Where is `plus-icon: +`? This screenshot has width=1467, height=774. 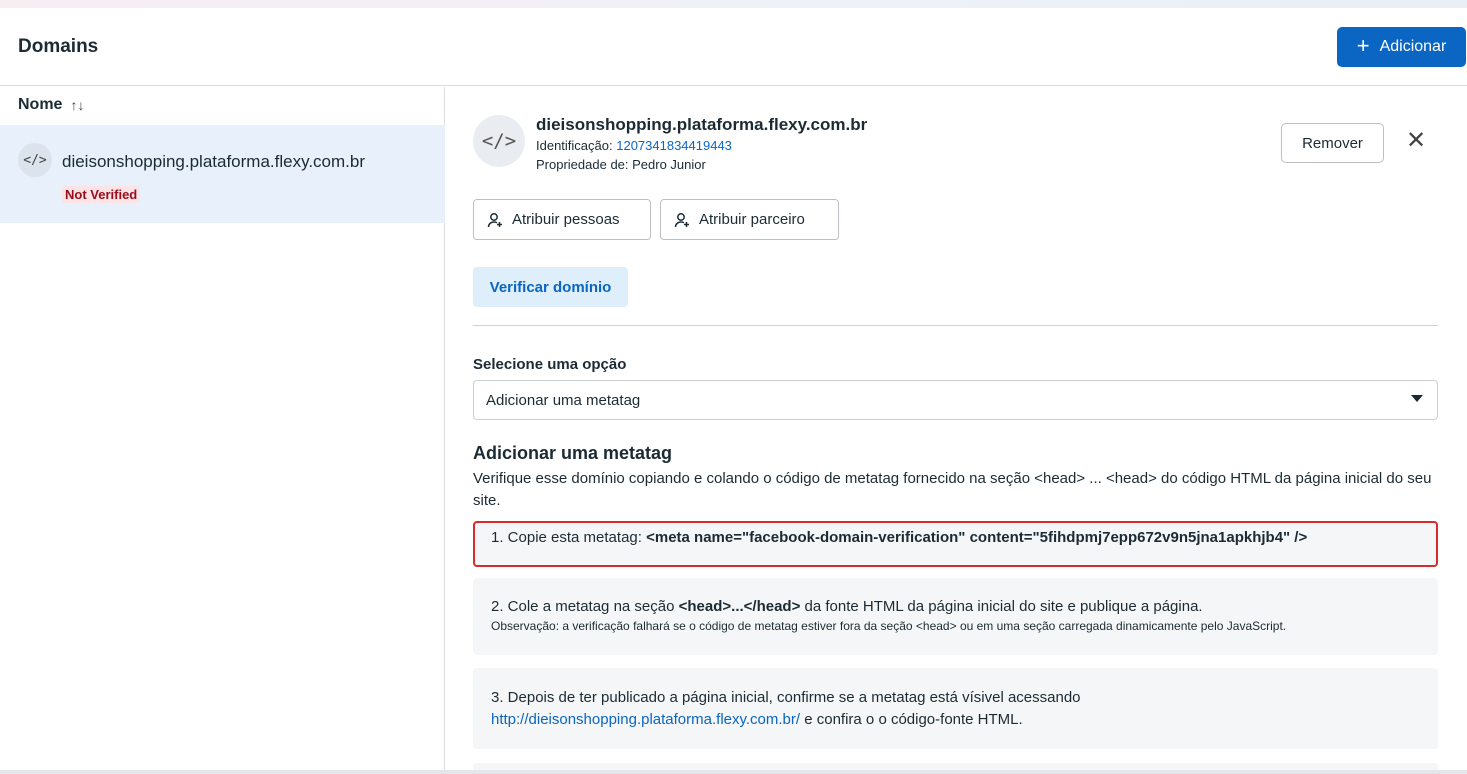
plus-icon: + is located at coordinates (1363, 45).